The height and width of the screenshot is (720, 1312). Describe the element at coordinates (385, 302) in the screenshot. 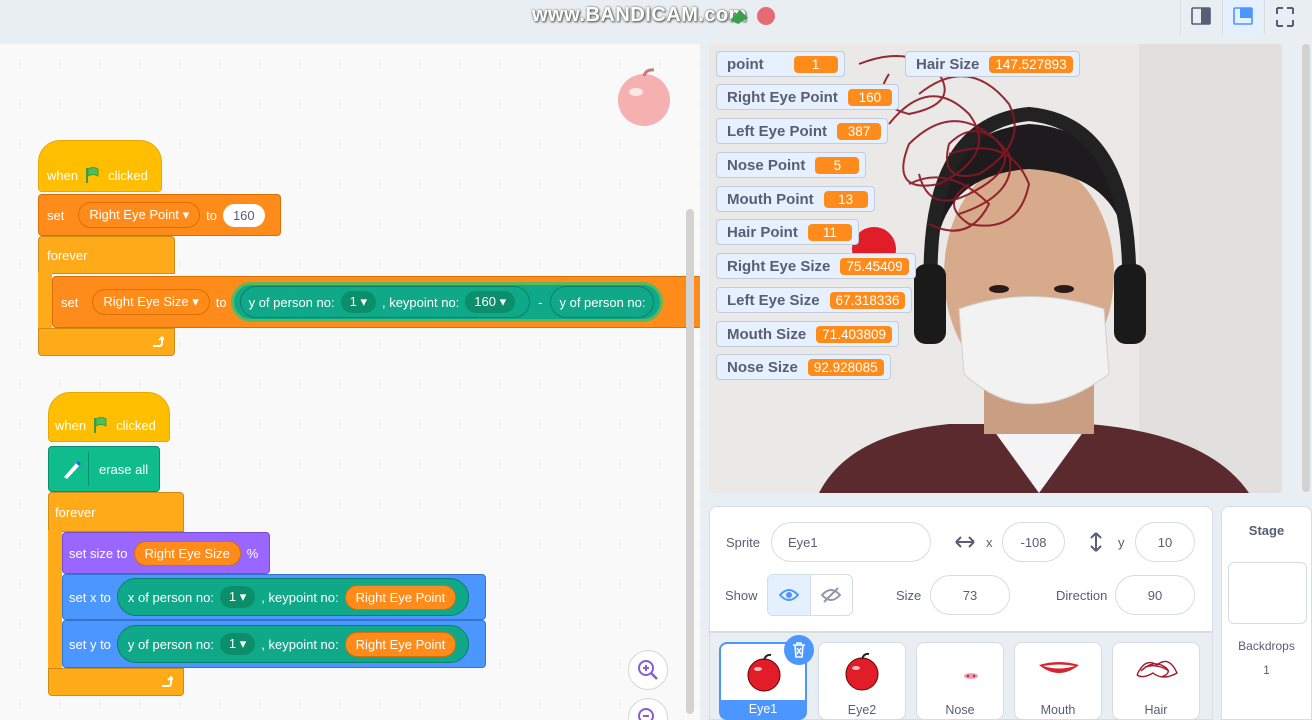

I see `y-of-person-reporter: y of person no: 1 ▾ , keypoint no: 160 ▾` at that location.